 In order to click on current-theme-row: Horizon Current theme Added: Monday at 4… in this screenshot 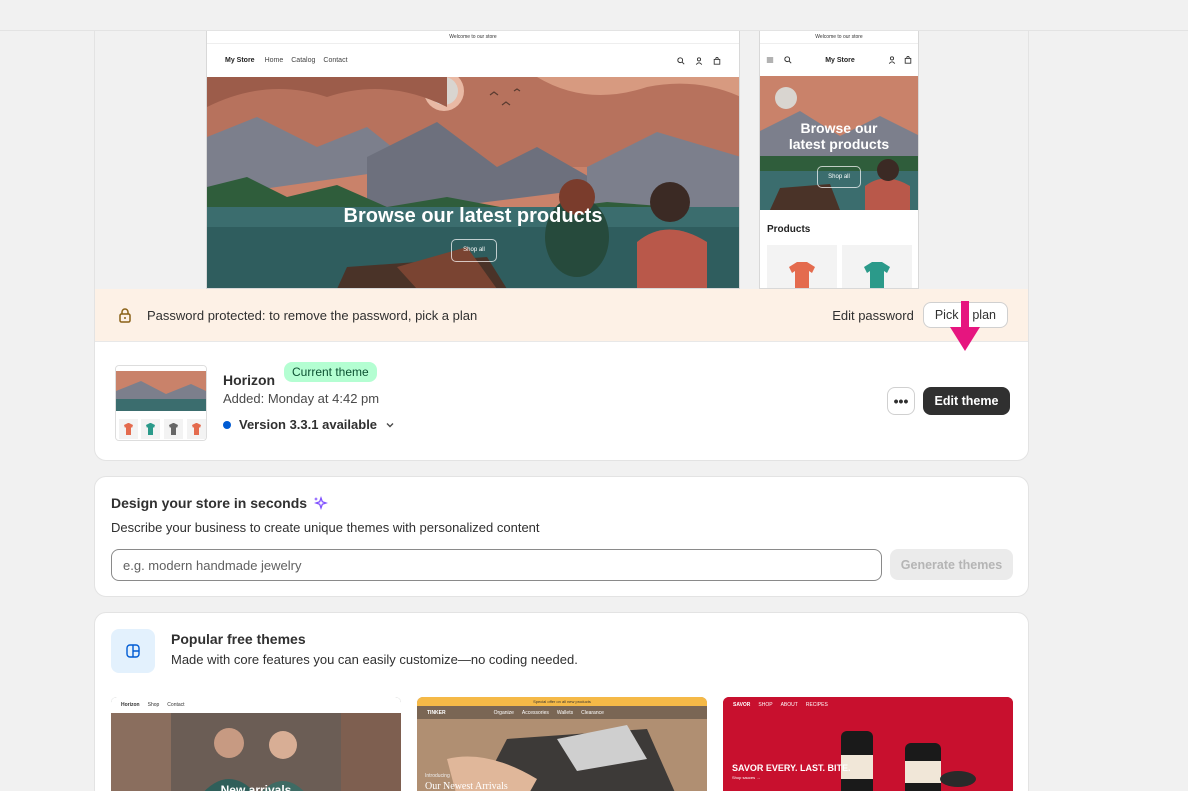, I will do `click(561, 401)`.